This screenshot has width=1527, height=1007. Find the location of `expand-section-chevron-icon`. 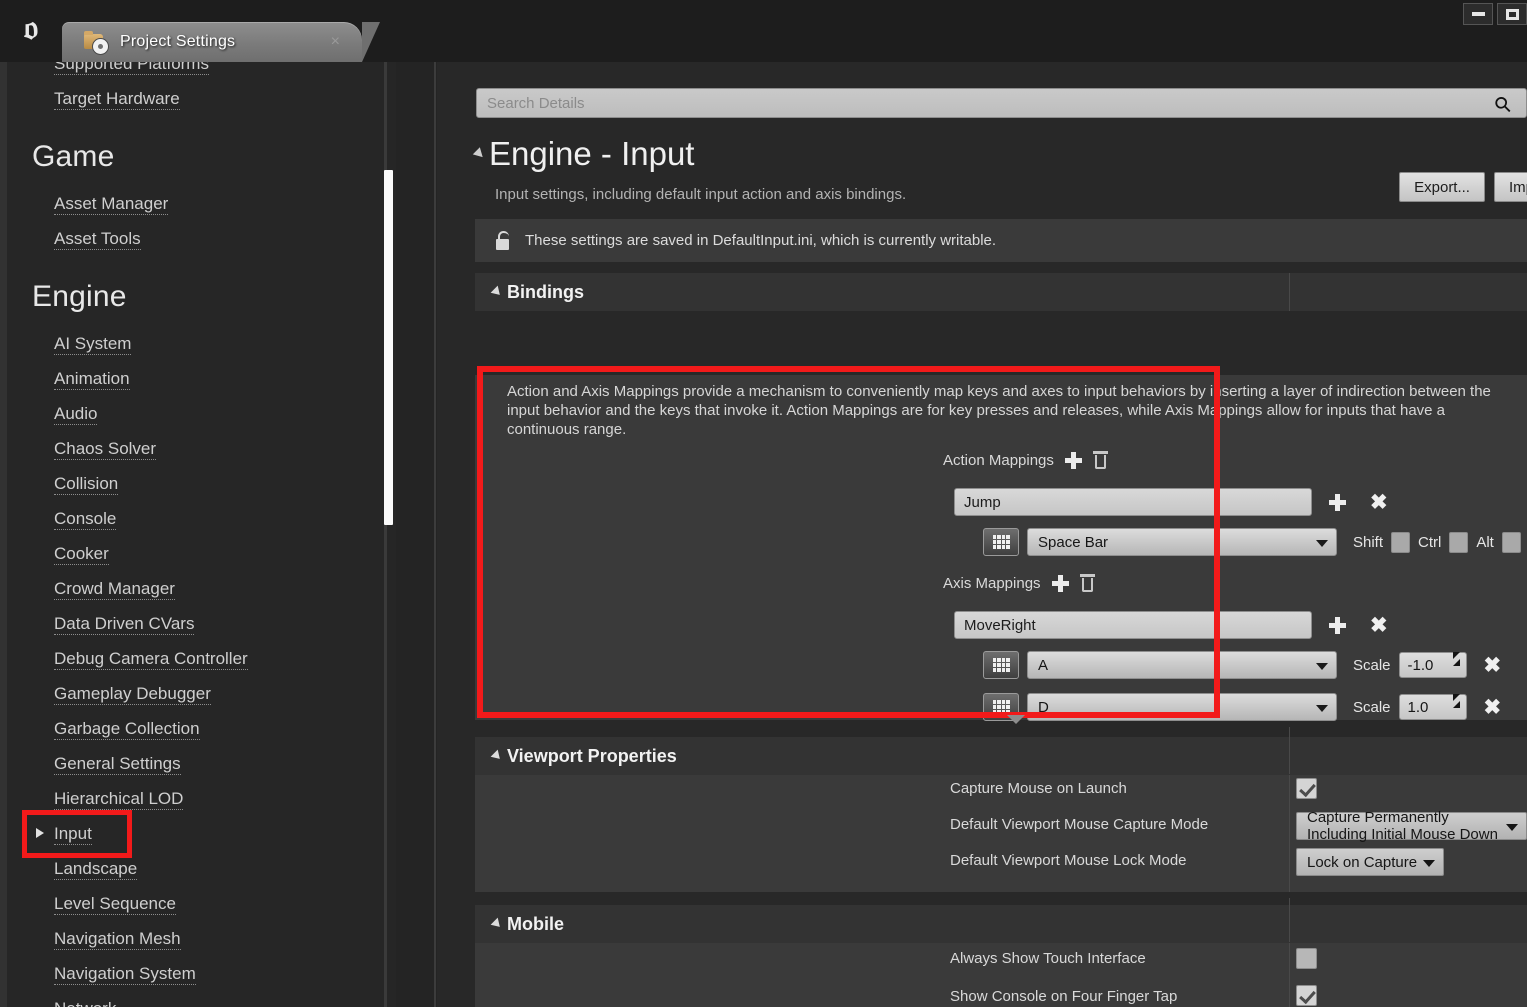

expand-section-chevron-icon is located at coordinates (1016, 719).